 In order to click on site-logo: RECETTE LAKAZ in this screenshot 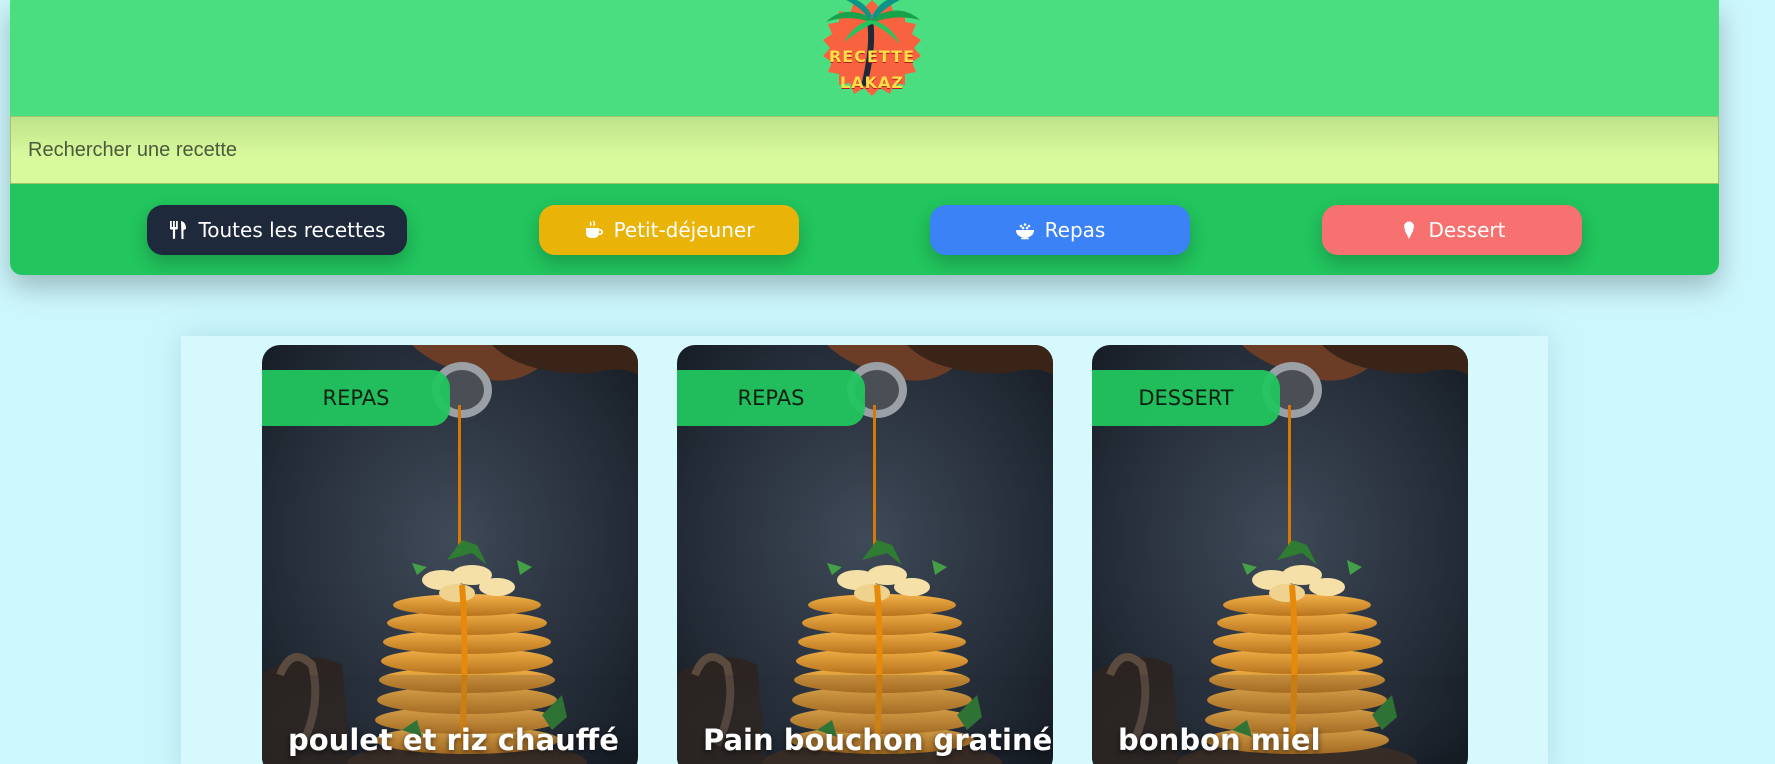, I will do `click(872, 55)`.